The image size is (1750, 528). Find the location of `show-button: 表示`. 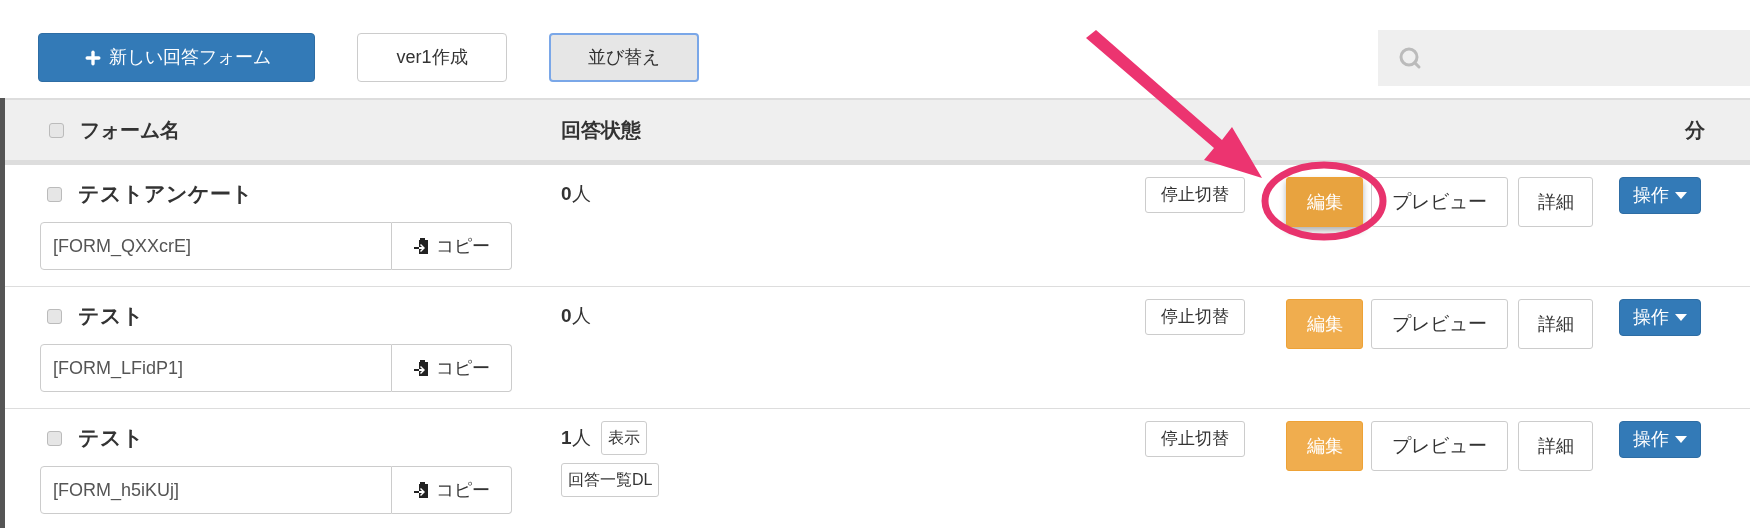

show-button: 表示 is located at coordinates (623, 438).